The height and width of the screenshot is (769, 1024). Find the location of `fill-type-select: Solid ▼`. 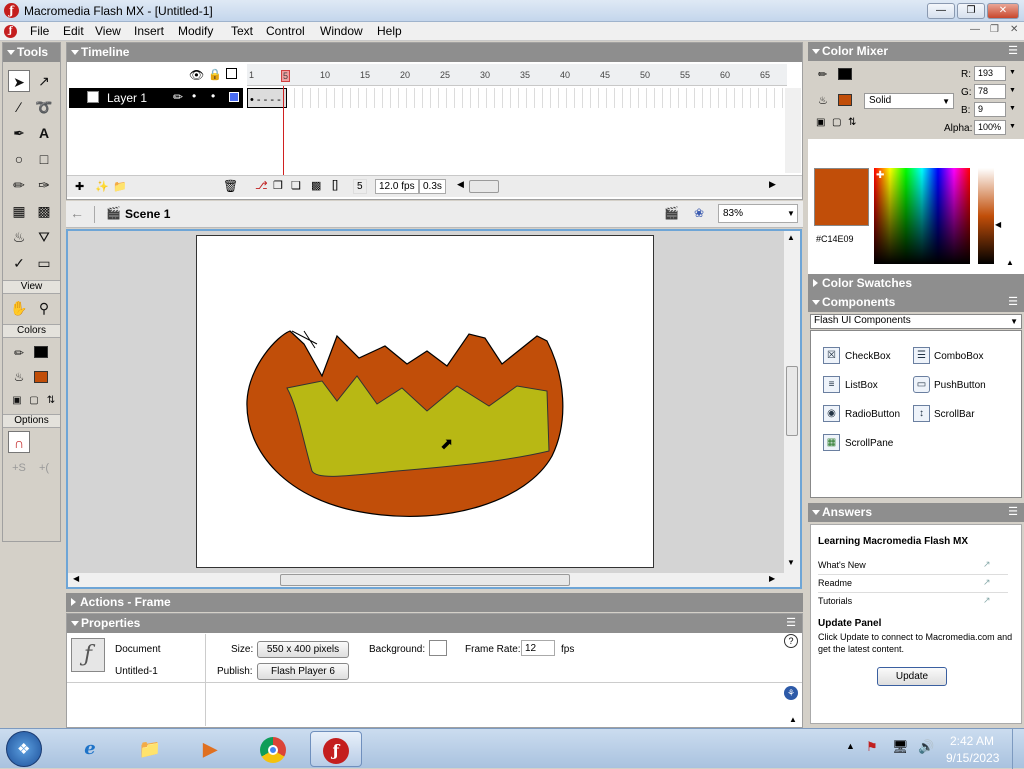

fill-type-select: Solid ▼ is located at coordinates (909, 101).